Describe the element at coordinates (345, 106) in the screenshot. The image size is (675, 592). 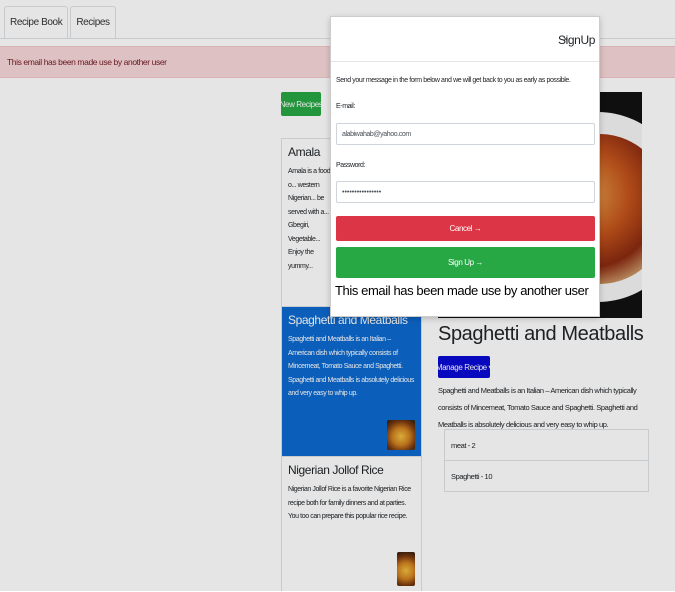
I see `email-label: E-mail:` at that location.